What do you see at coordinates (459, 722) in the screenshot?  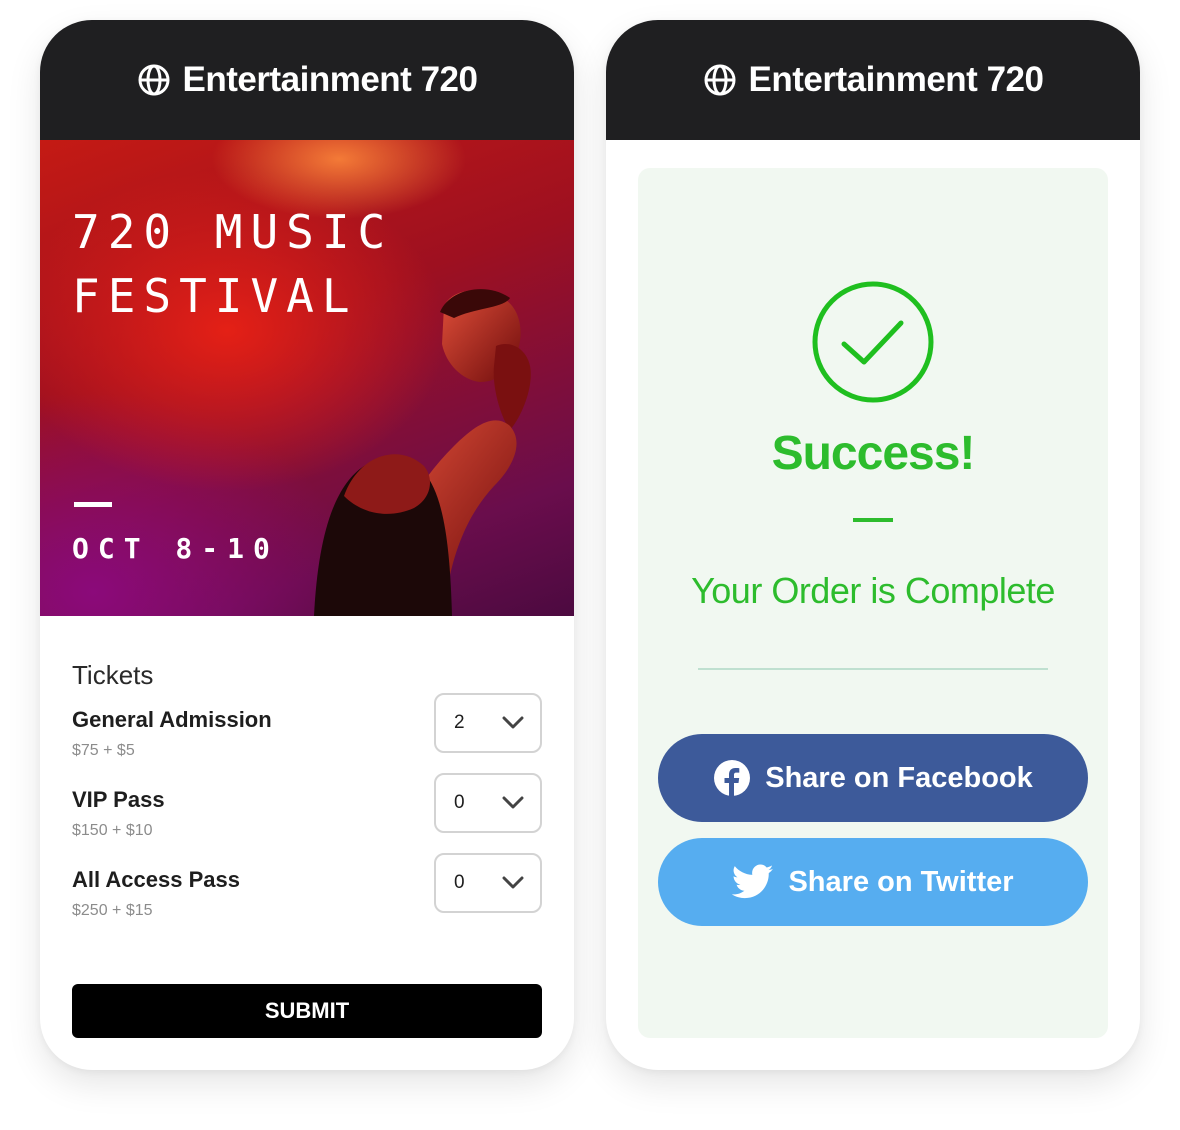 I see `quantity-value: 2` at bounding box center [459, 722].